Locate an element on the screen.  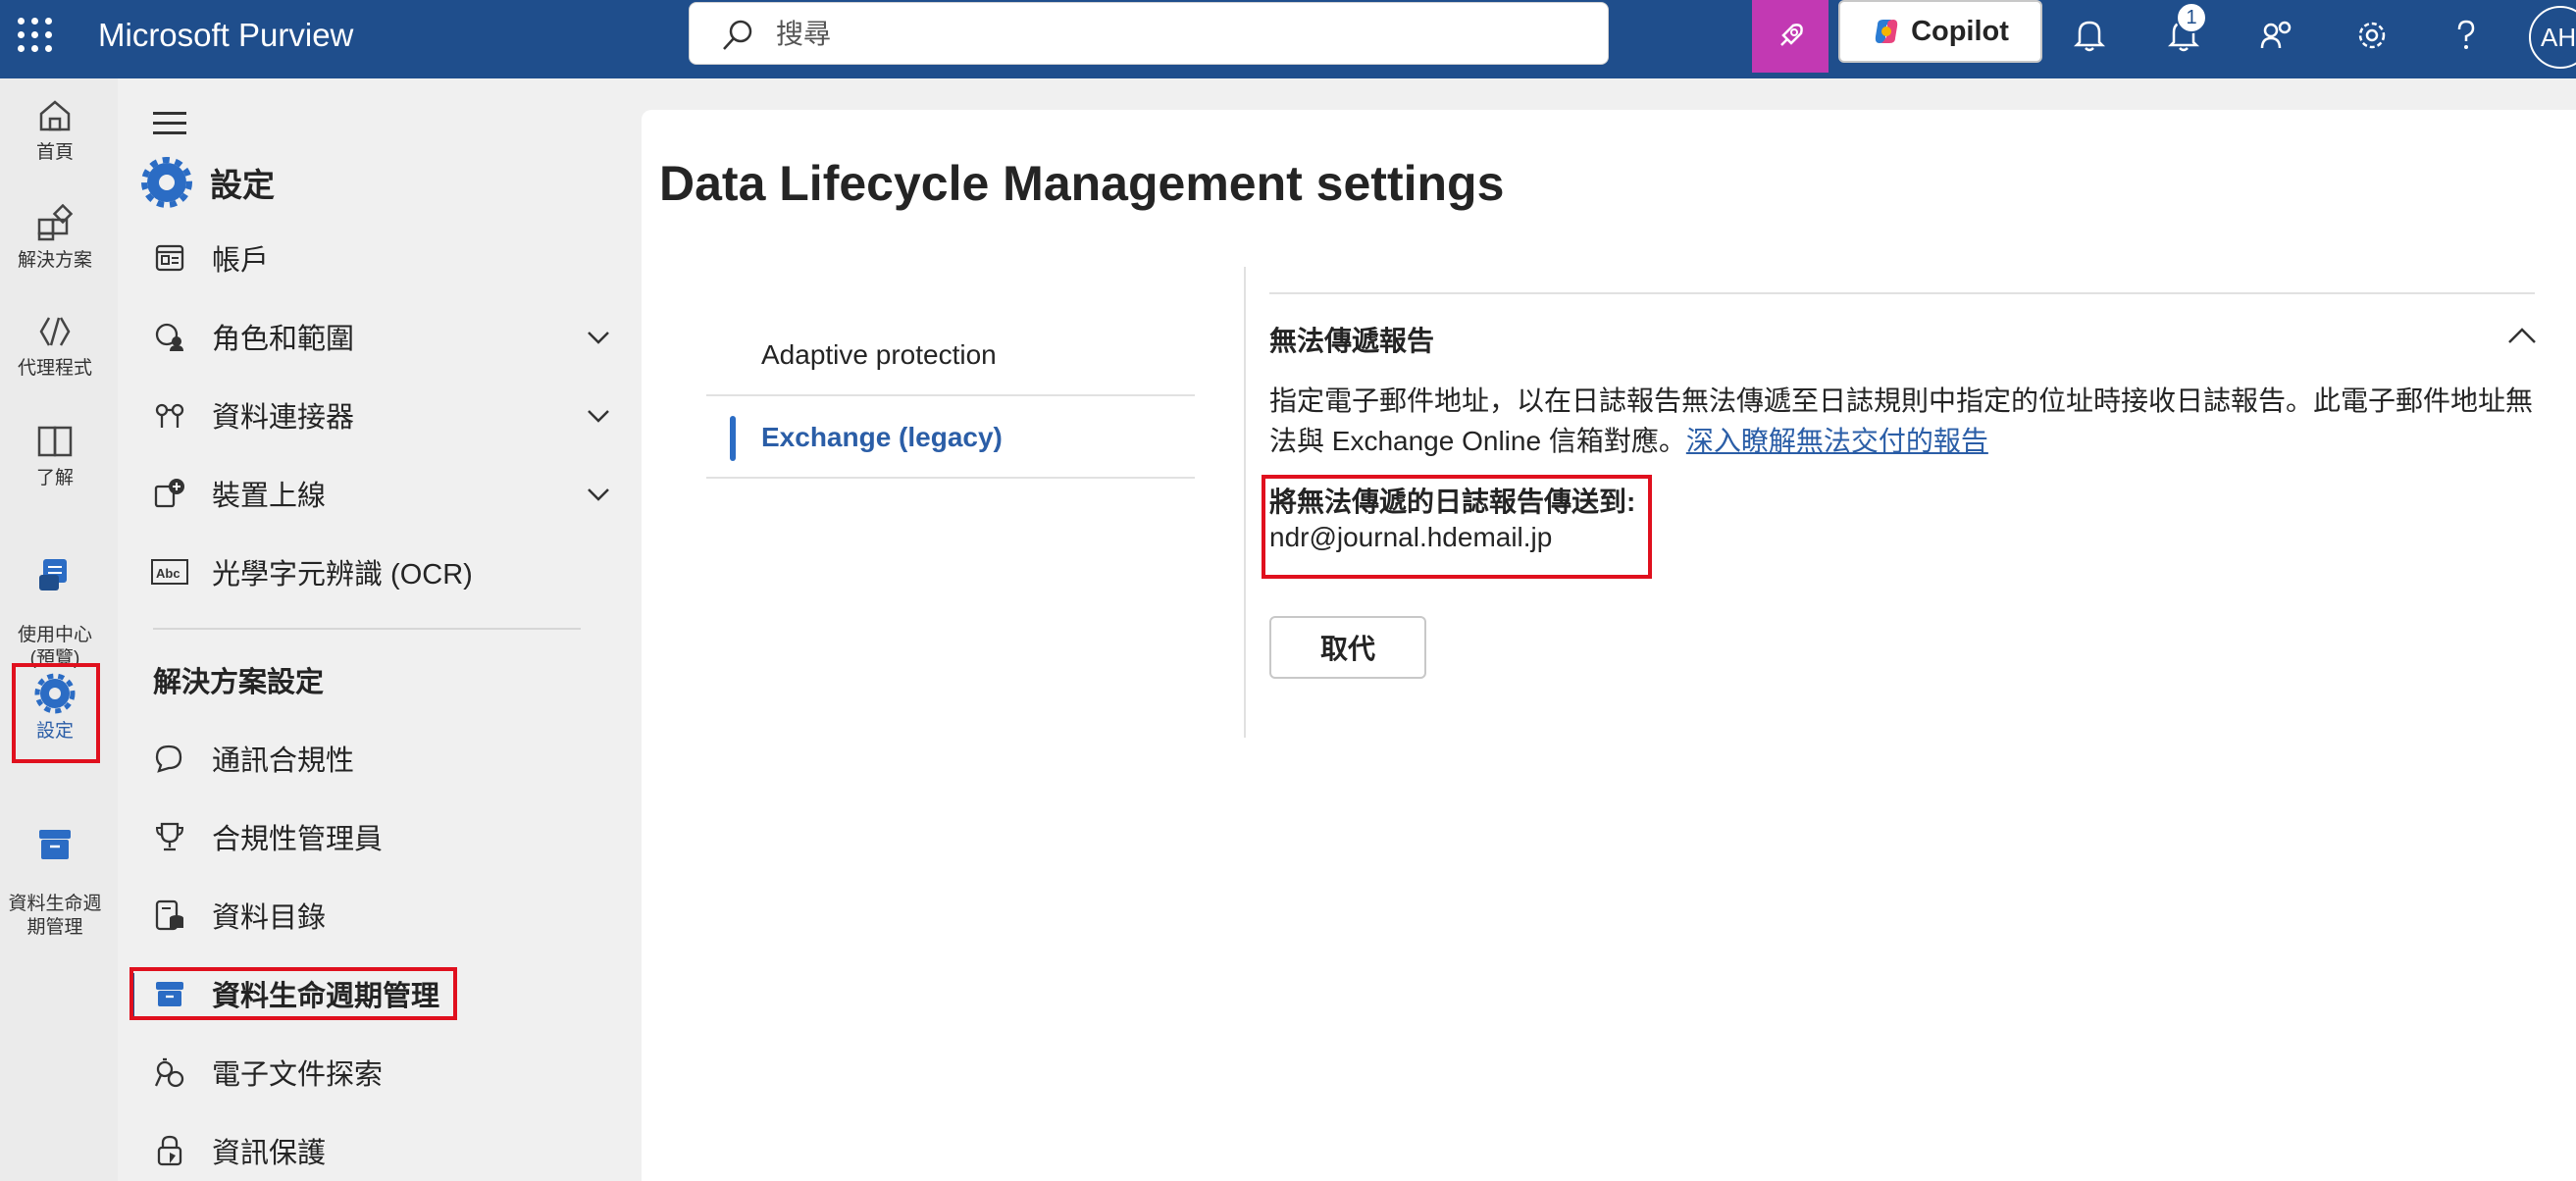
app-title: Microsoft Purview is located at coordinates (225, 35).